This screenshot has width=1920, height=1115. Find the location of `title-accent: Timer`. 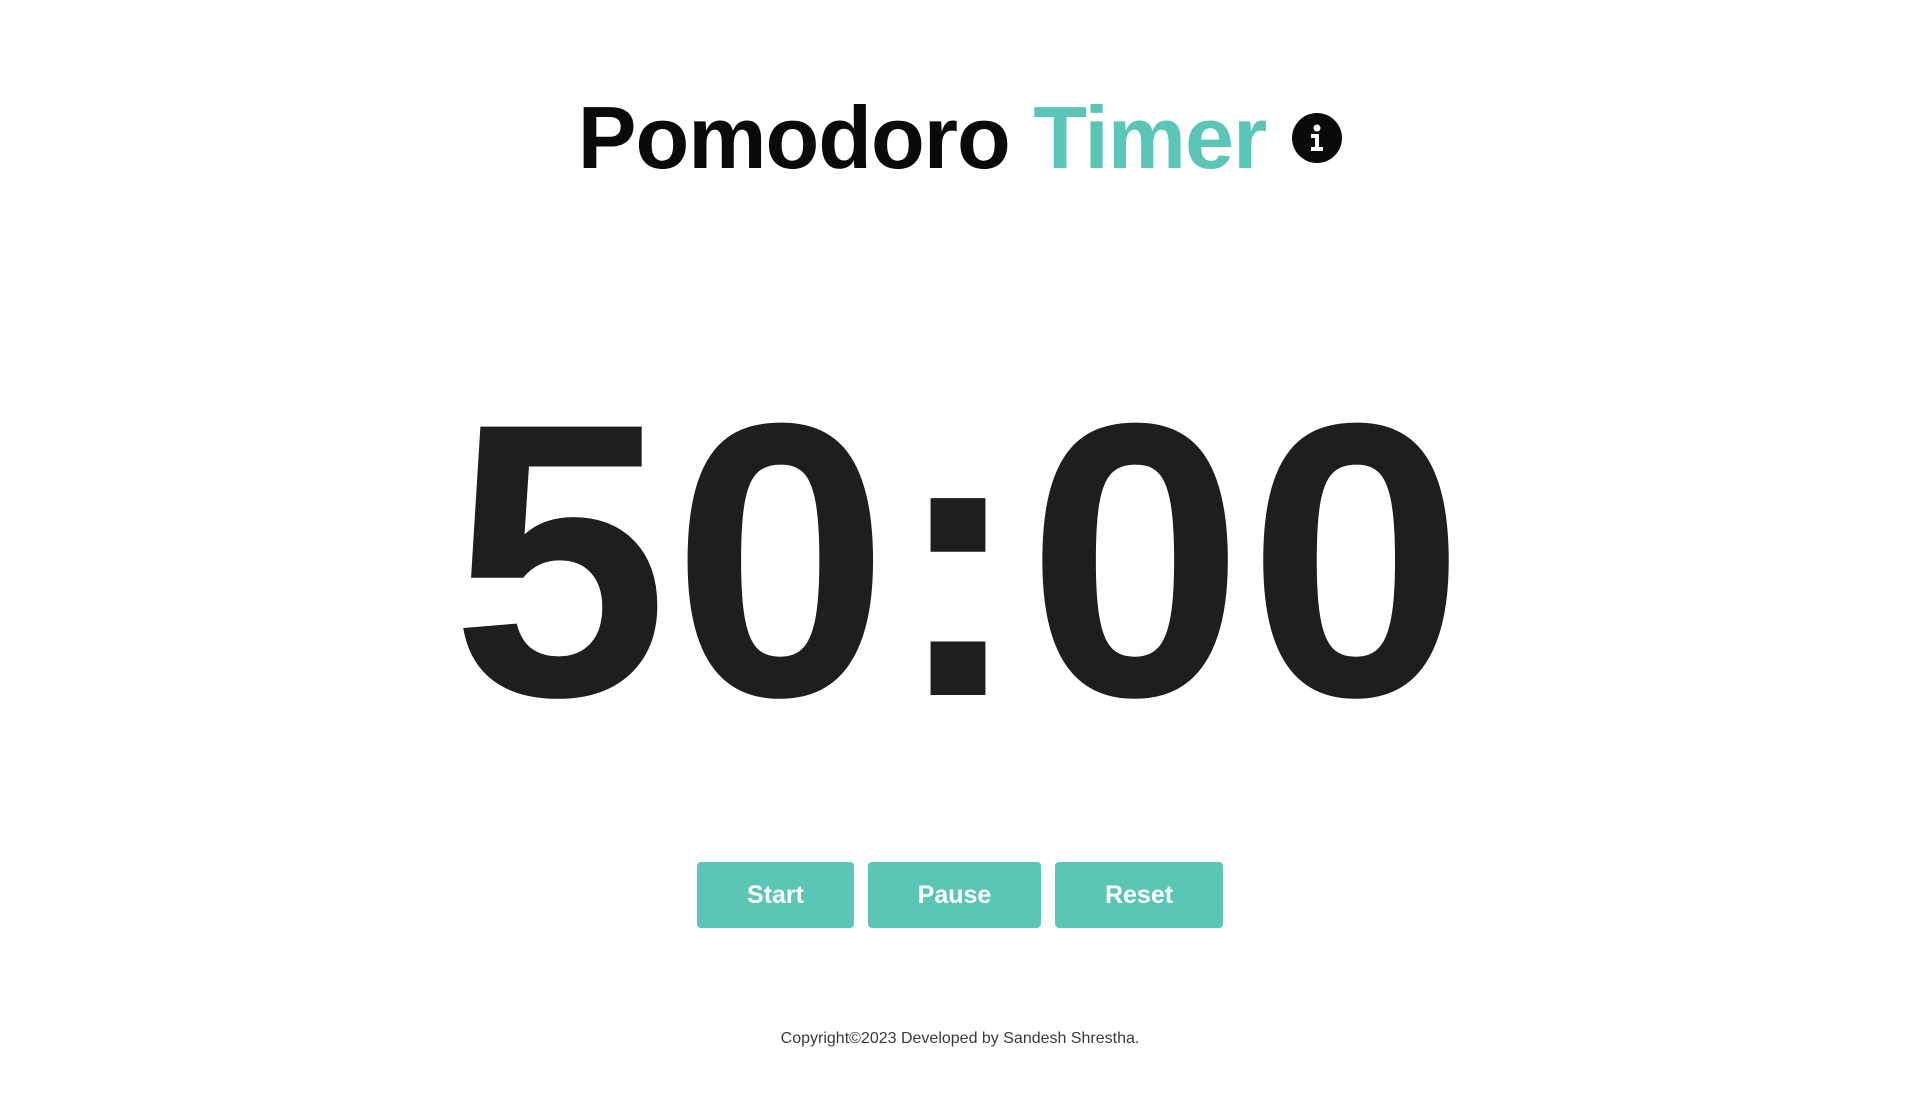

title-accent: Timer is located at coordinates (1150, 137).